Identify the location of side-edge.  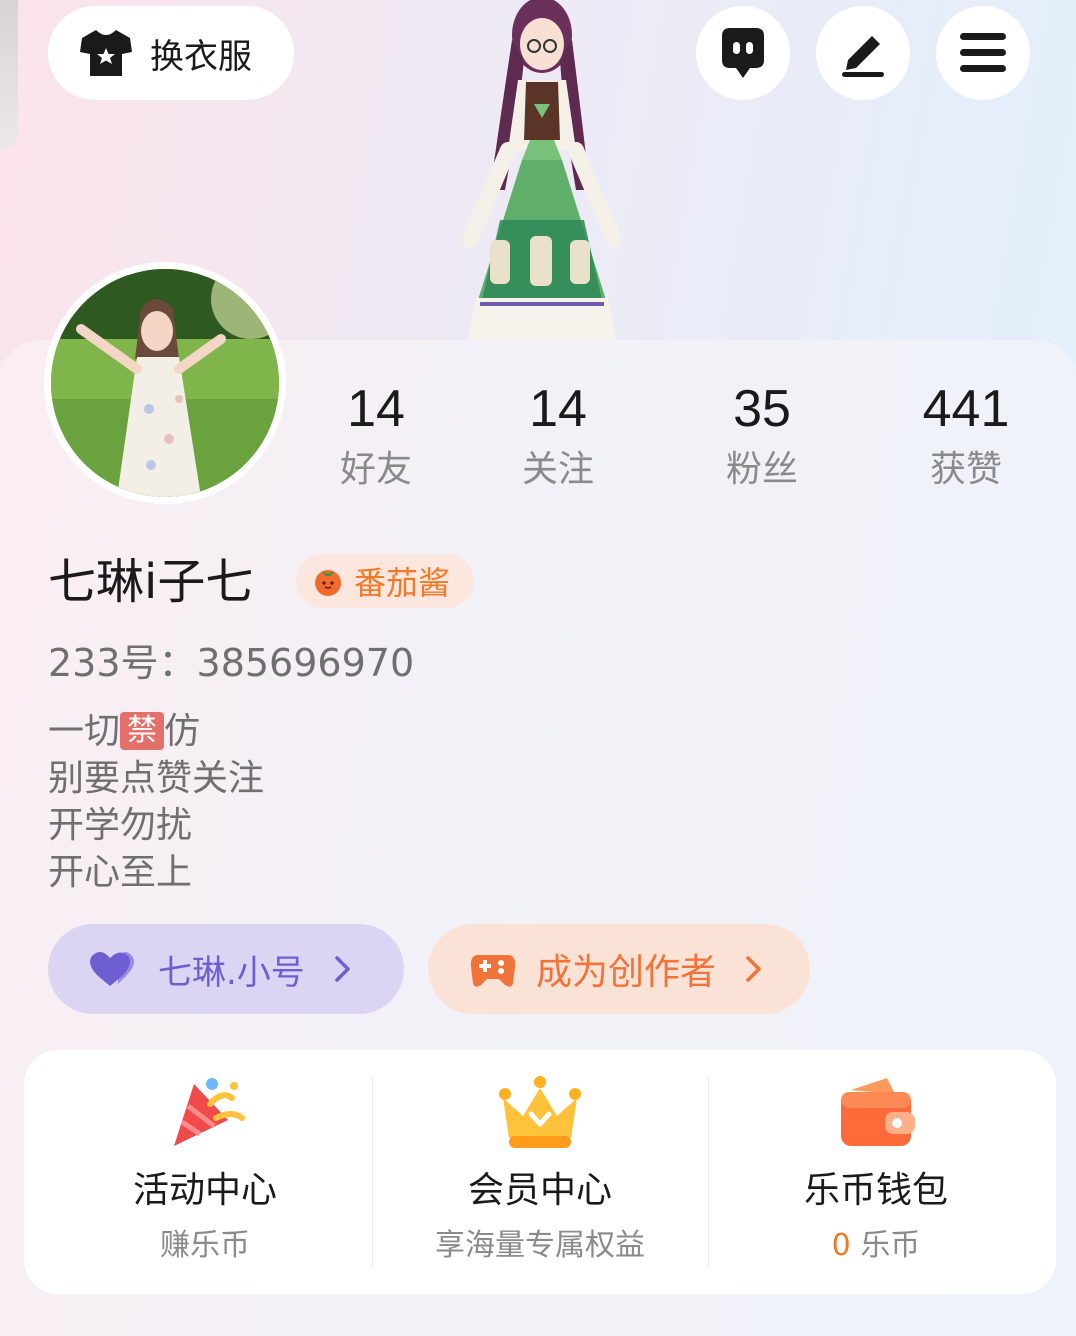
(9, 75).